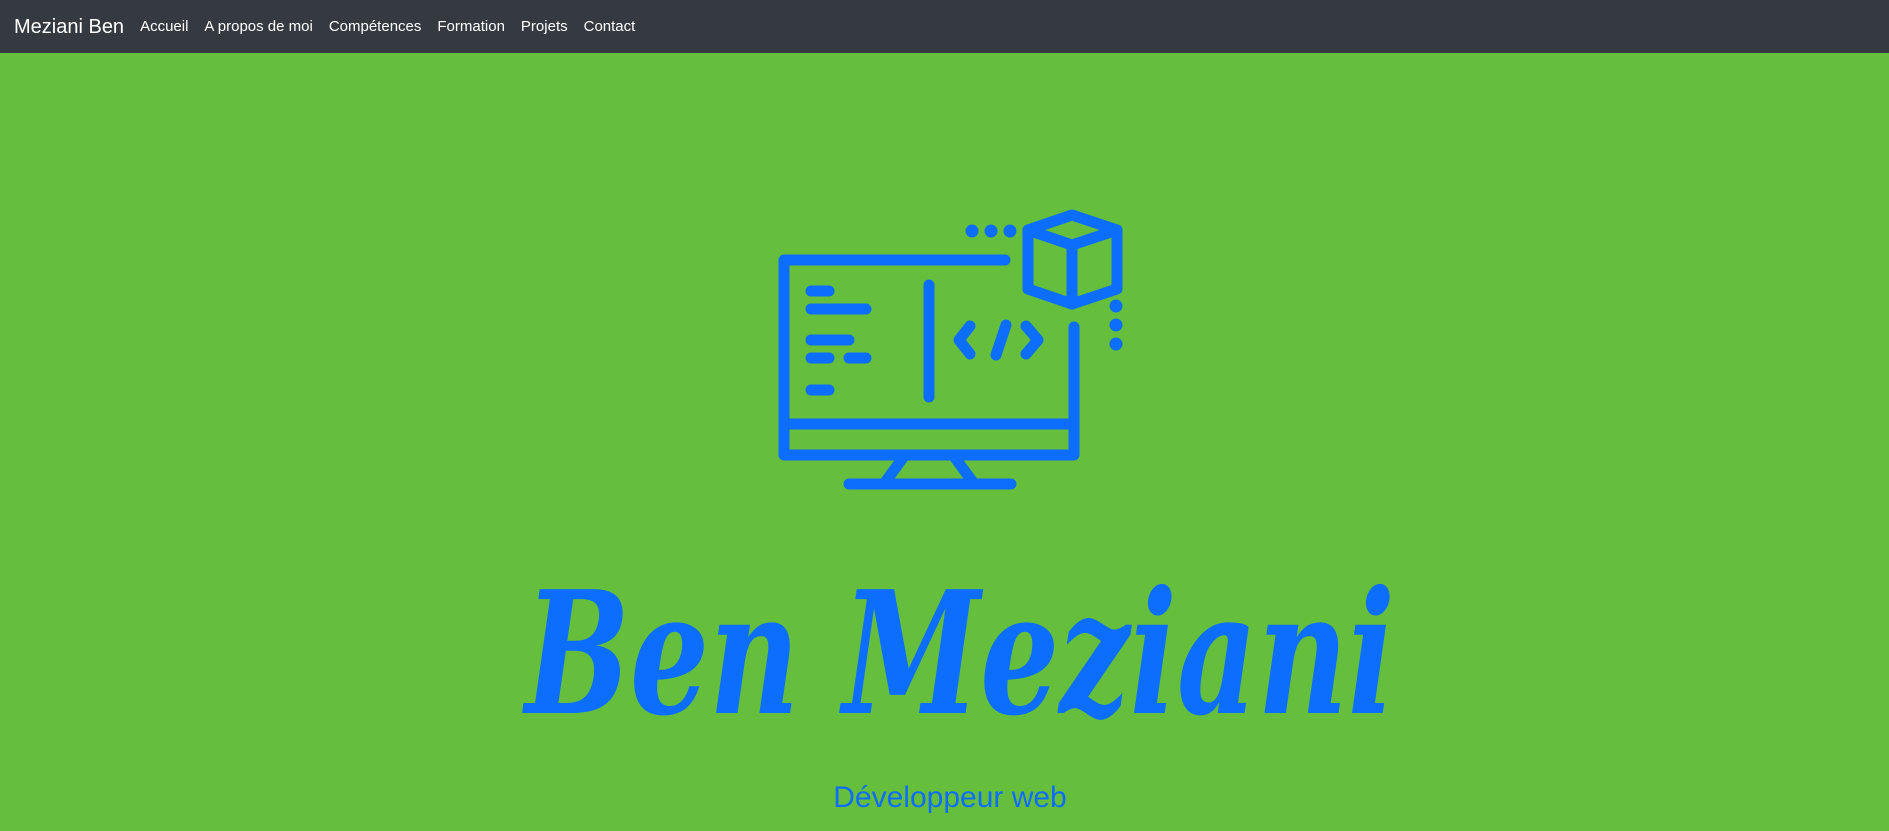 This screenshot has width=1889, height=831. Describe the element at coordinates (258, 26) in the screenshot. I see `nav-link-a-propos: A propos de moi` at that location.